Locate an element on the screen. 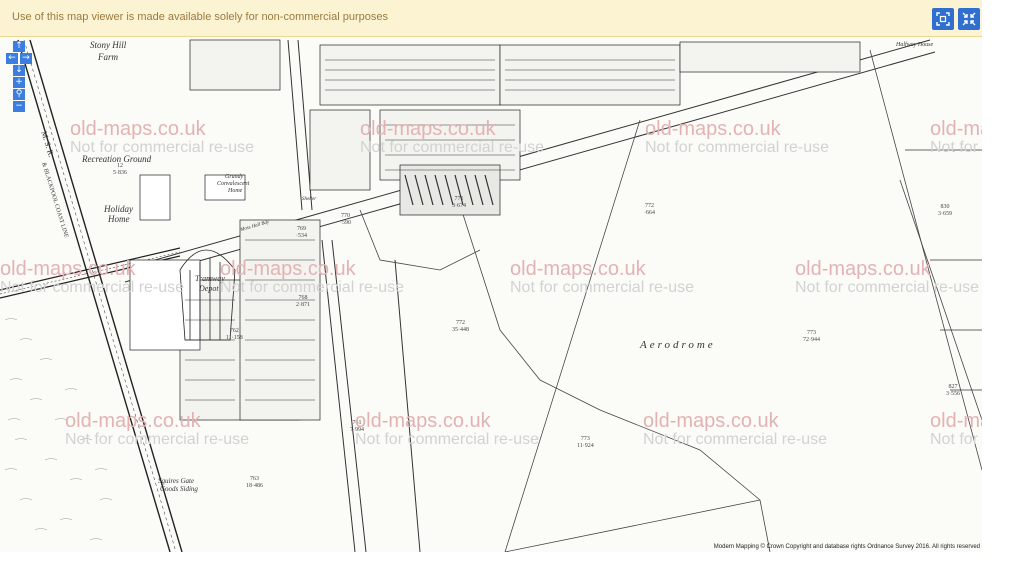 The image size is (1024, 562). pan-up-button: ↑ is located at coordinates (19, 46).